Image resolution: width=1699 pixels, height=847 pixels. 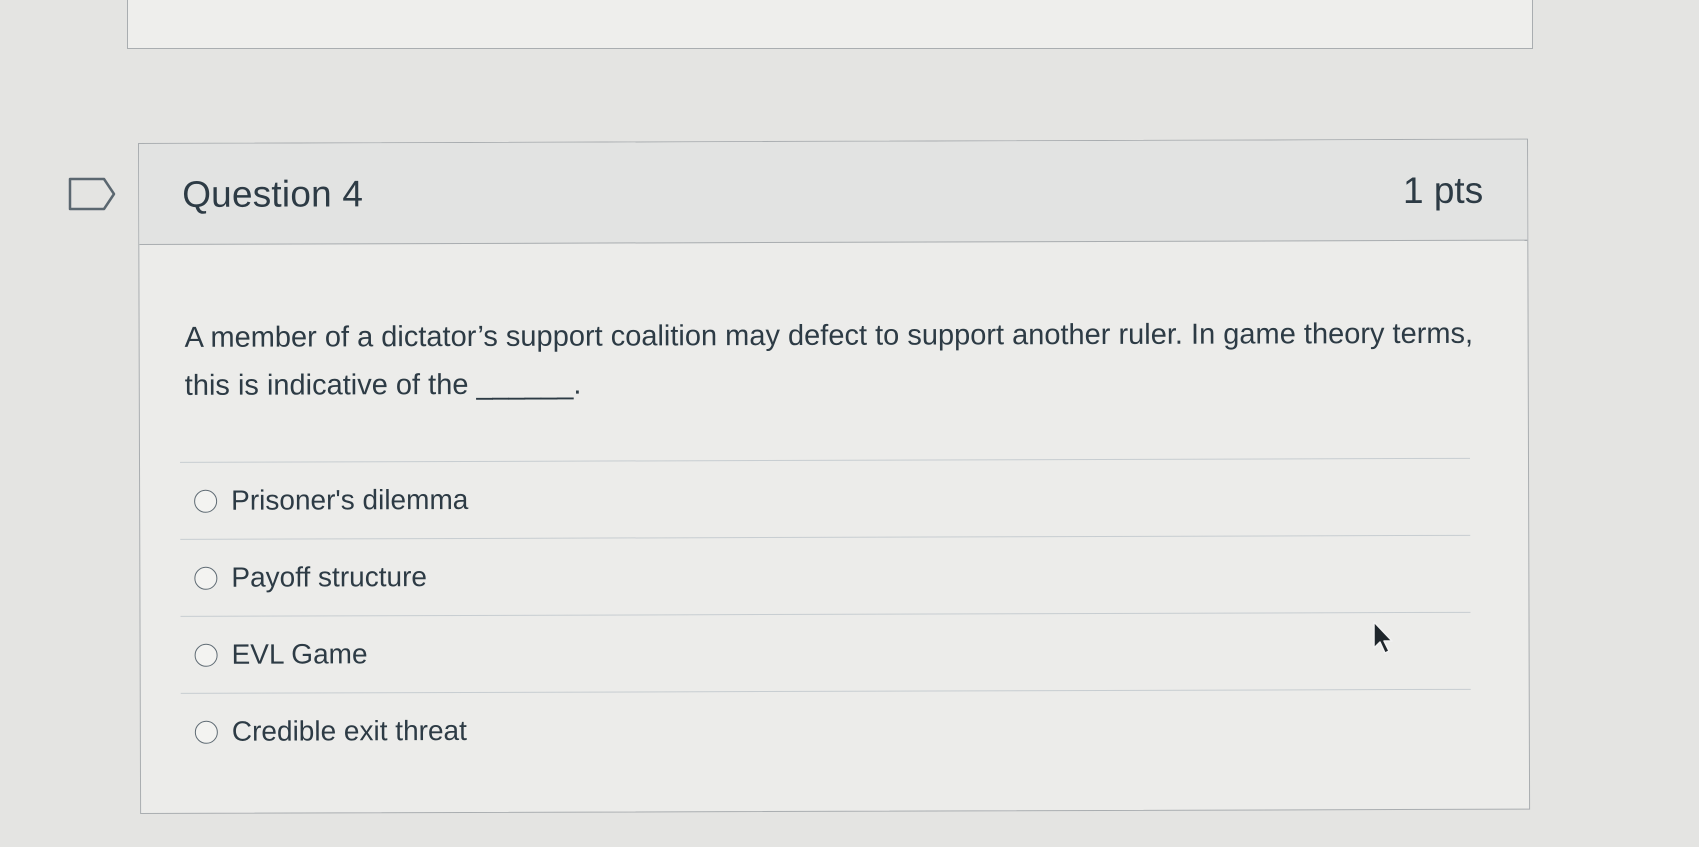 What do you see at coordinates (833, 192) in the screenshot?
I see `question-header: Question 4 1 pts` at bounding box center [833, 192].